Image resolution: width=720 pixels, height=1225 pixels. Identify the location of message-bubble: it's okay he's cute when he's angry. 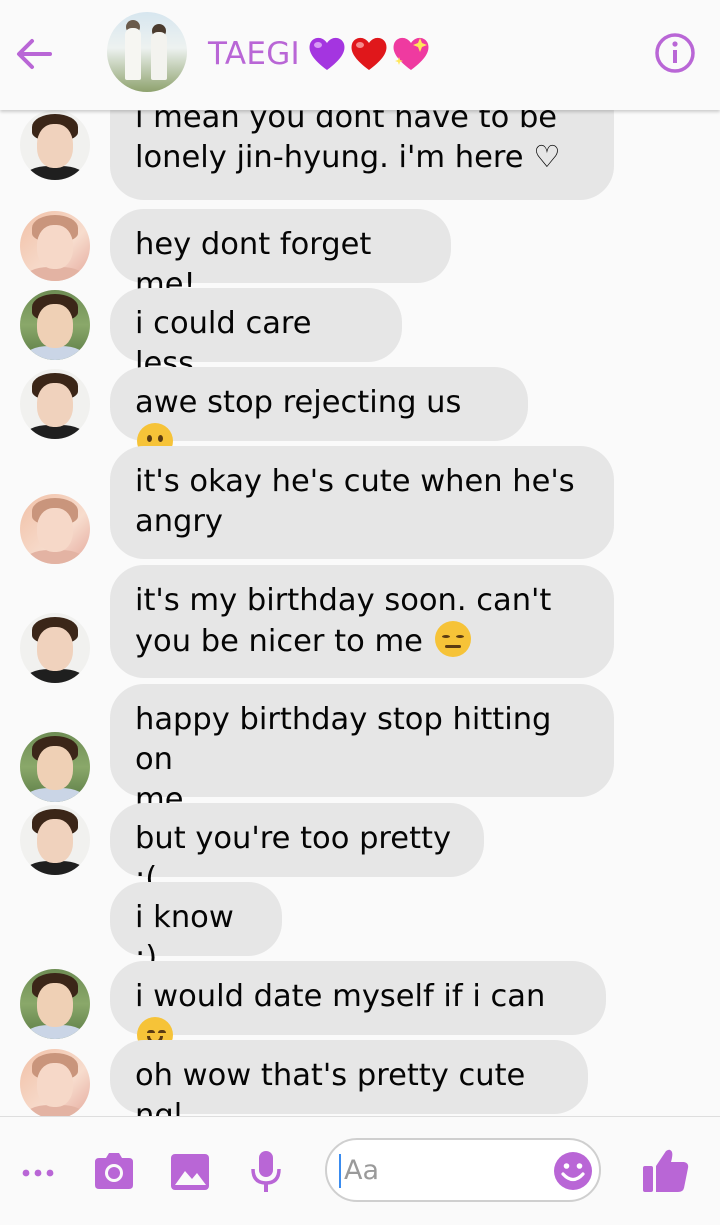
(362, 502).